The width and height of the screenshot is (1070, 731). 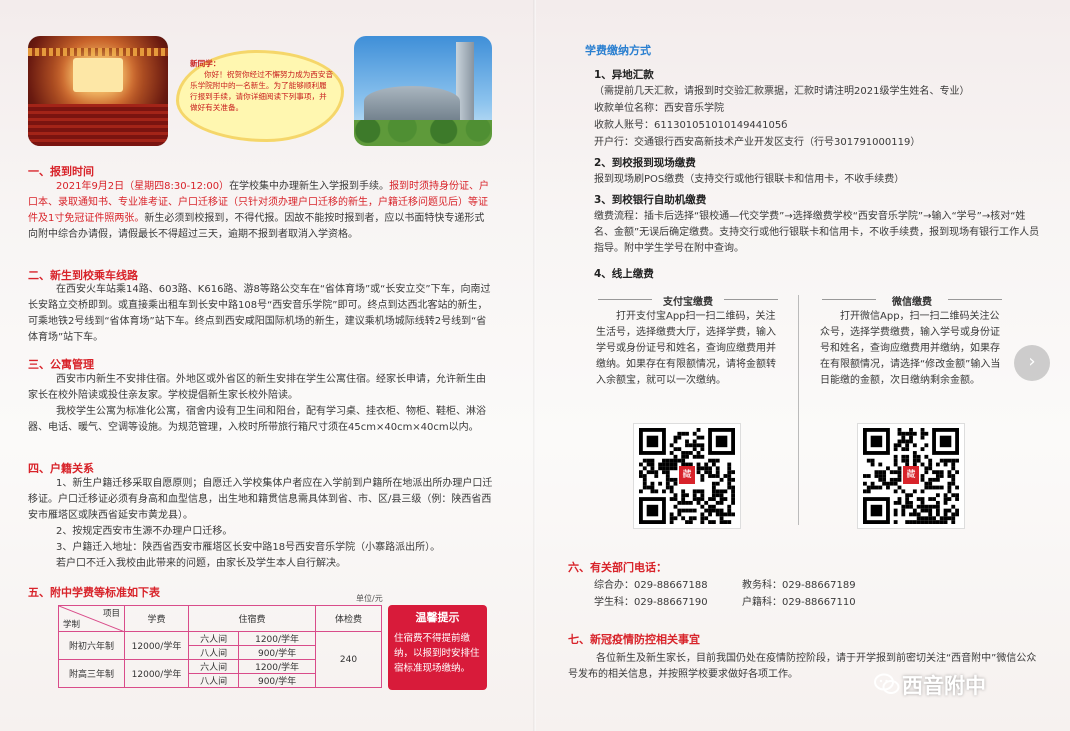 I want to click on section1-mid: 在学校集中办理新生入学报到手续。, so click(x=309, y=186).